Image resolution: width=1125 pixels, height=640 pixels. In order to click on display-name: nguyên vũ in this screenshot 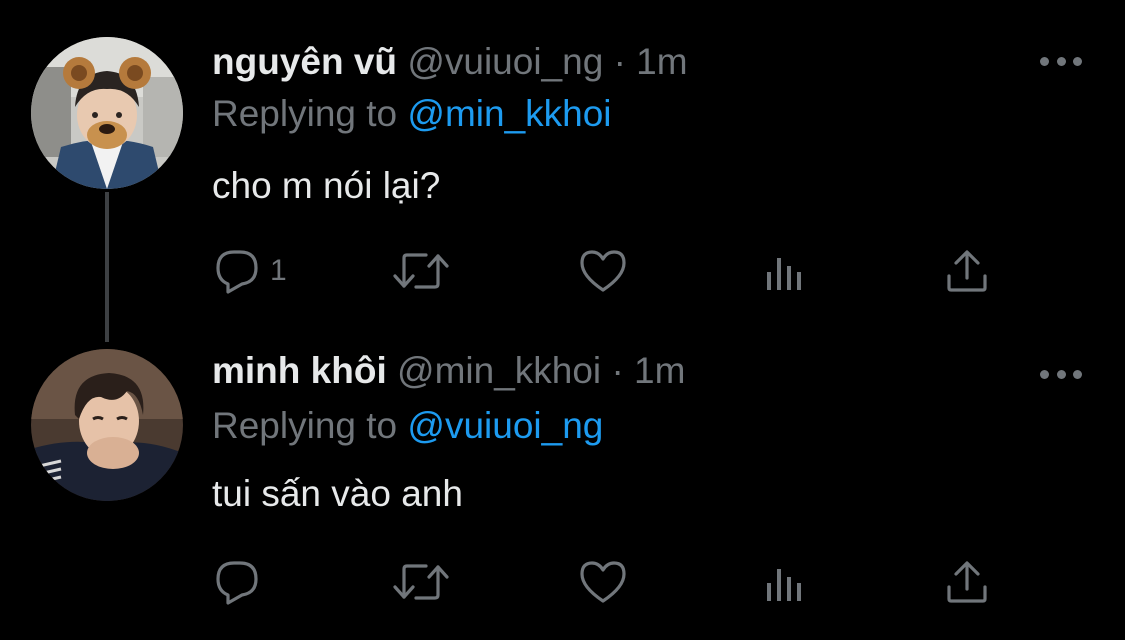, I will do `click(304, 61)`.